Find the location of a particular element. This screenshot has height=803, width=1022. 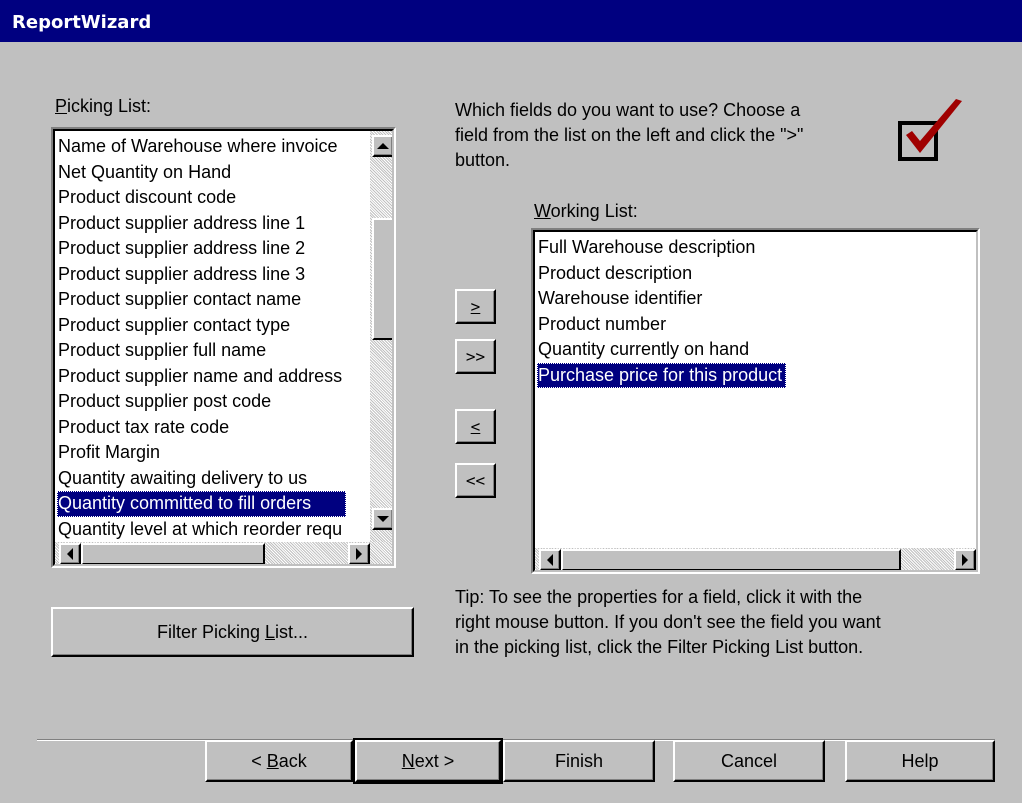

working-list-hscroll-thumb is located at coordinates (731, 559).